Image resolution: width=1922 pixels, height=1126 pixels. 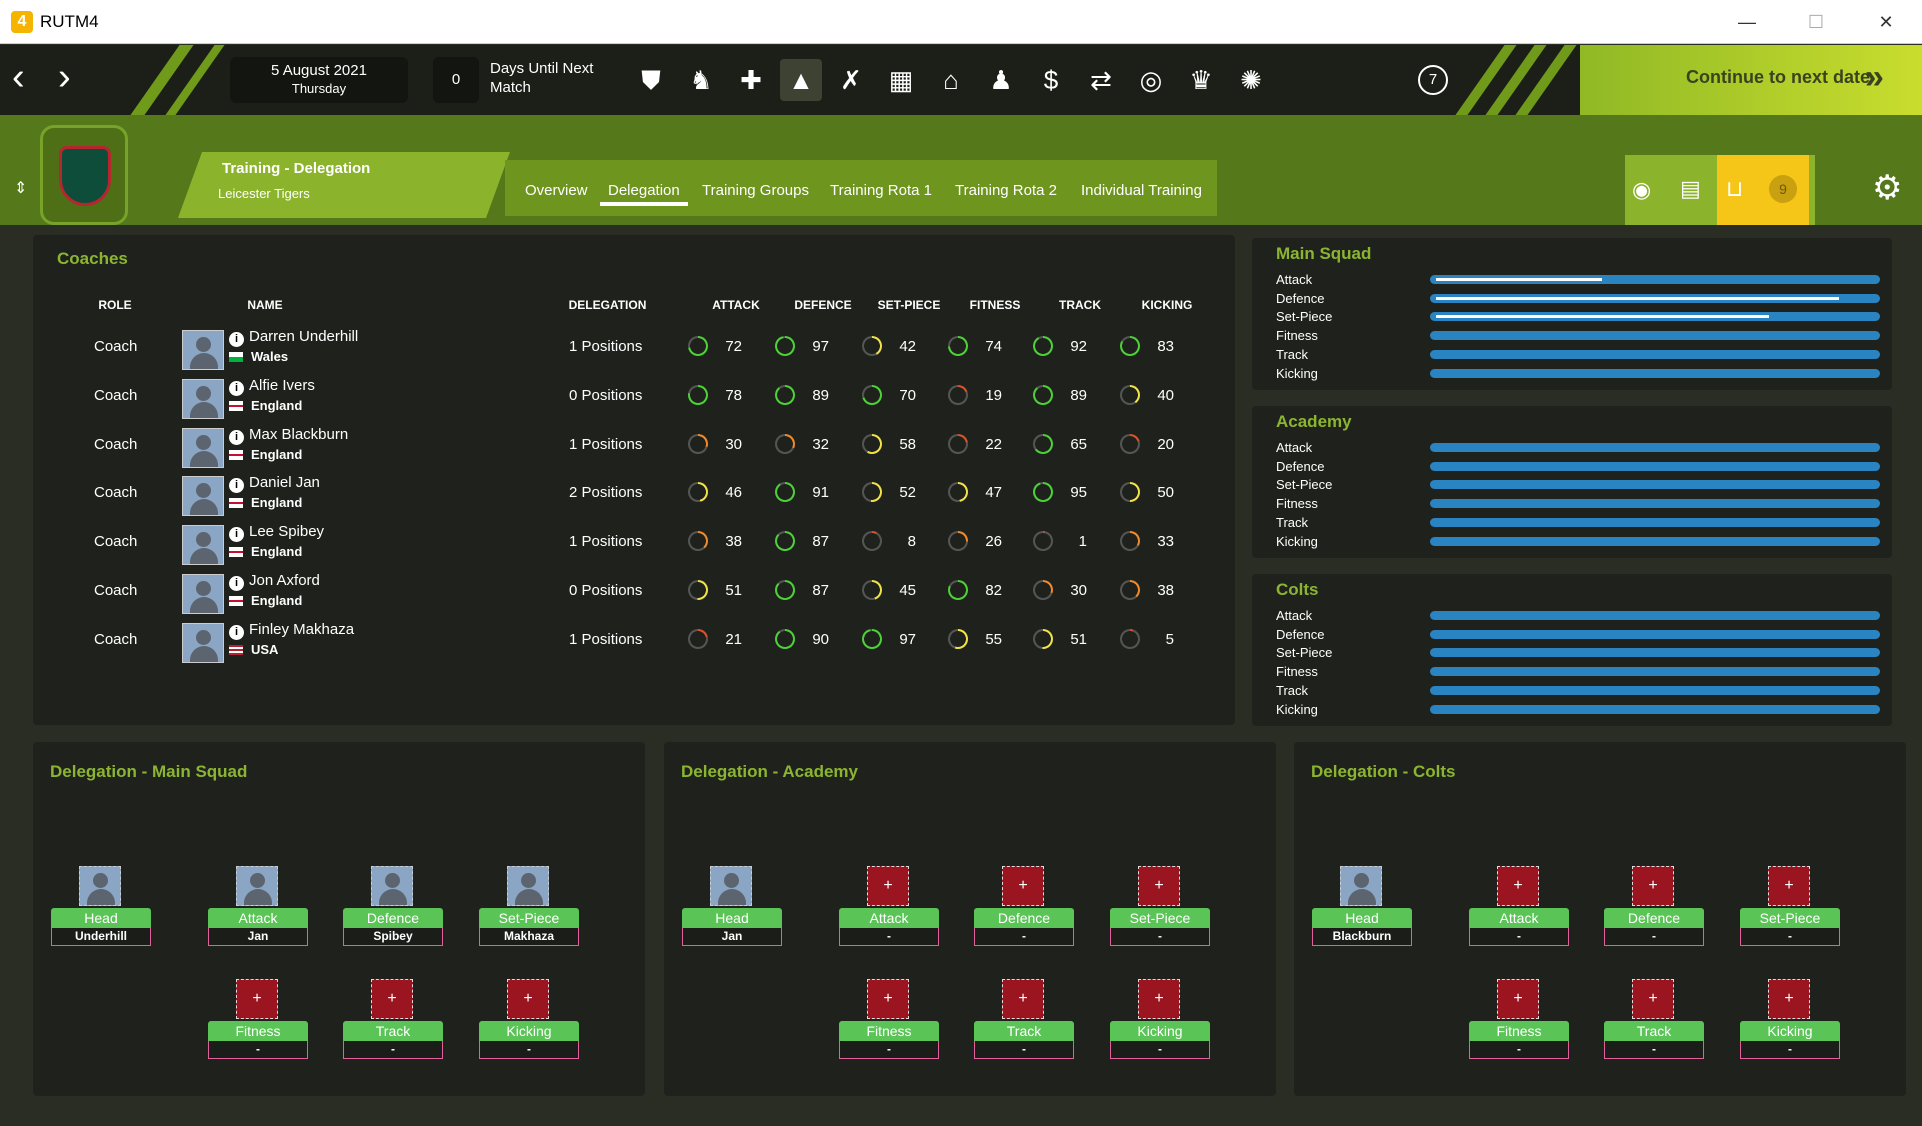 What do you see at coordinates (1433, 80) in the screenshot?
I see `notification-badge: 7` at bounding box center [1433, 80].